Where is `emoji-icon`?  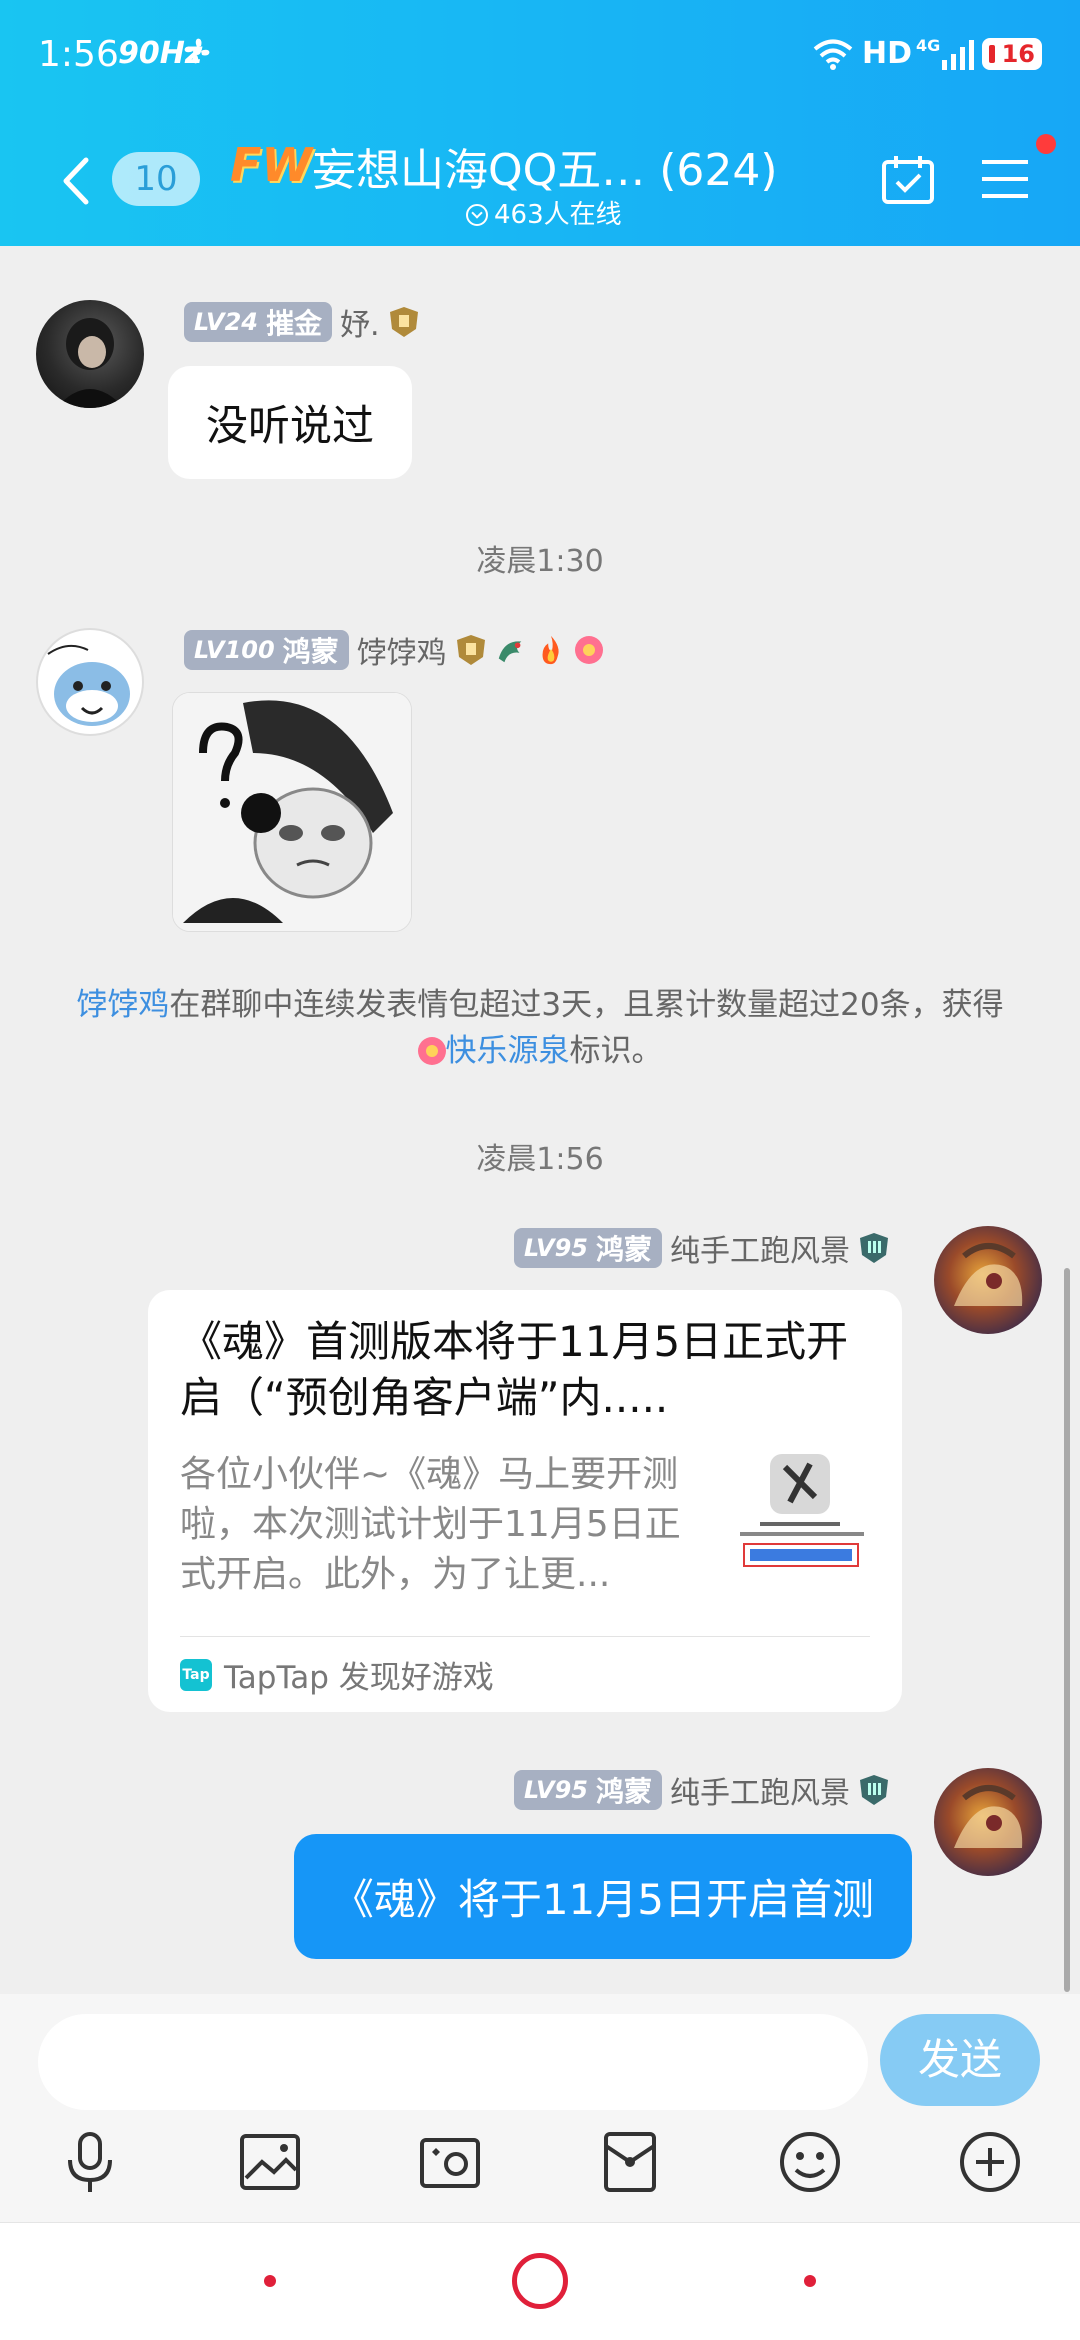
emoji-icon is located at coordinates (810, 2162).